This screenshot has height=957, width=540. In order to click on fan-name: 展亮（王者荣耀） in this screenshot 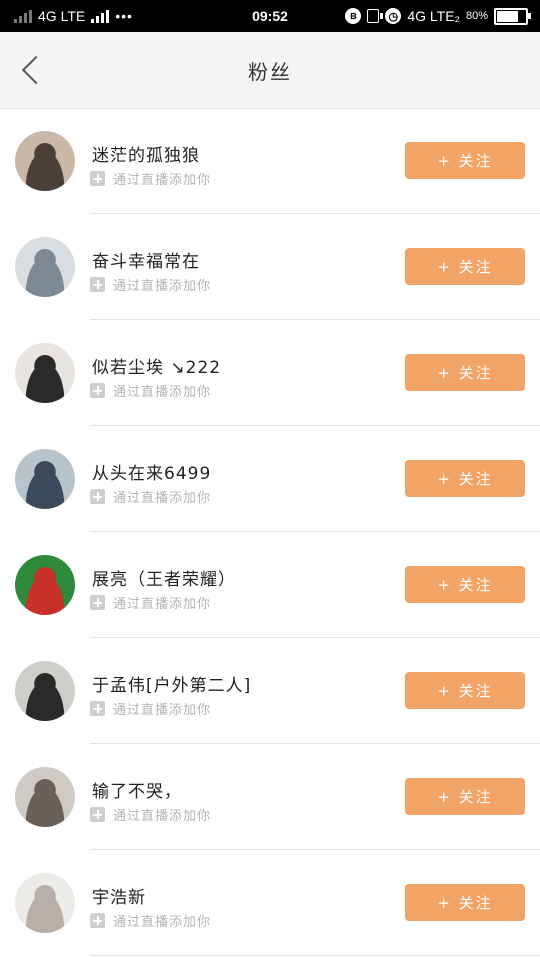, I will do `click(164, 580)`.